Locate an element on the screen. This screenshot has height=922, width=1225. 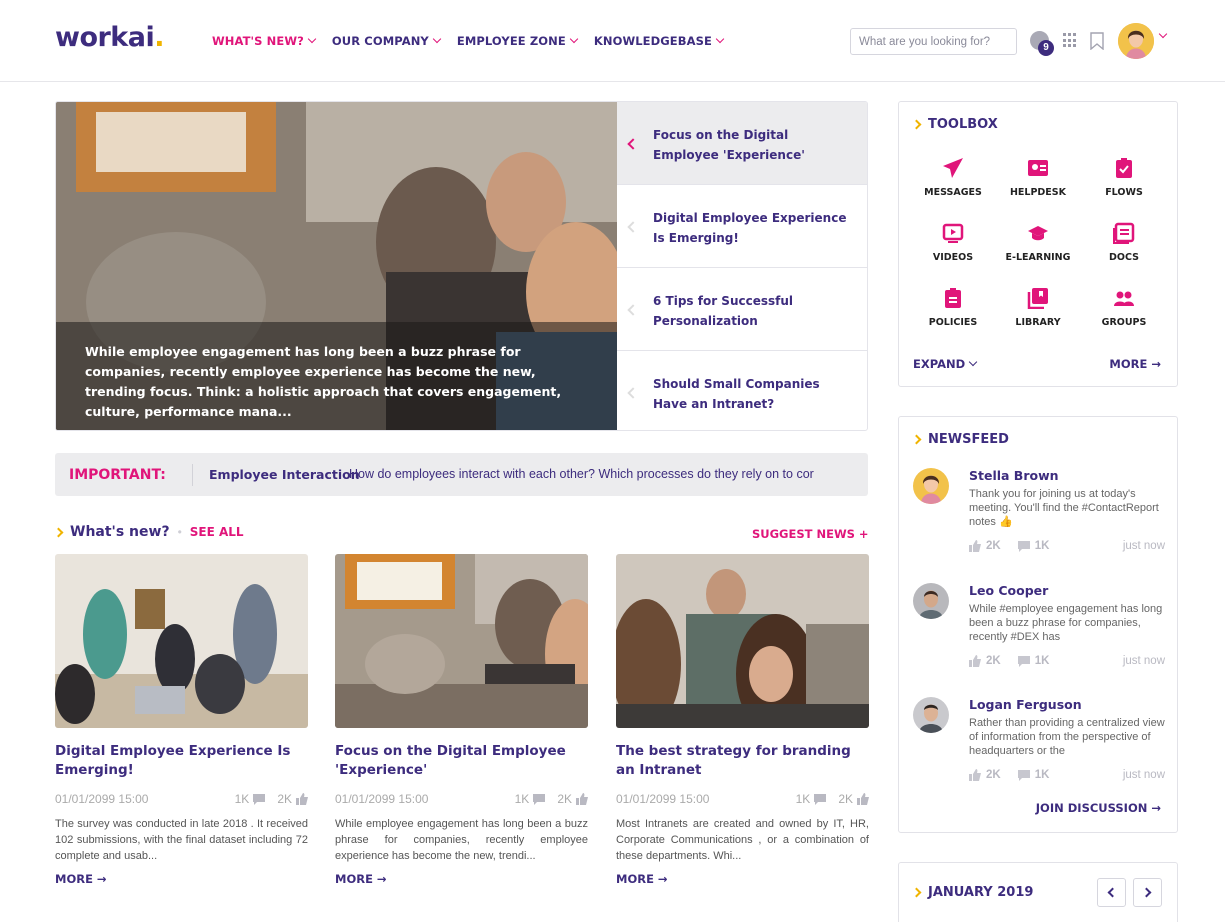
tool-library: LIBRARY is located at coordinates (1038, 307).